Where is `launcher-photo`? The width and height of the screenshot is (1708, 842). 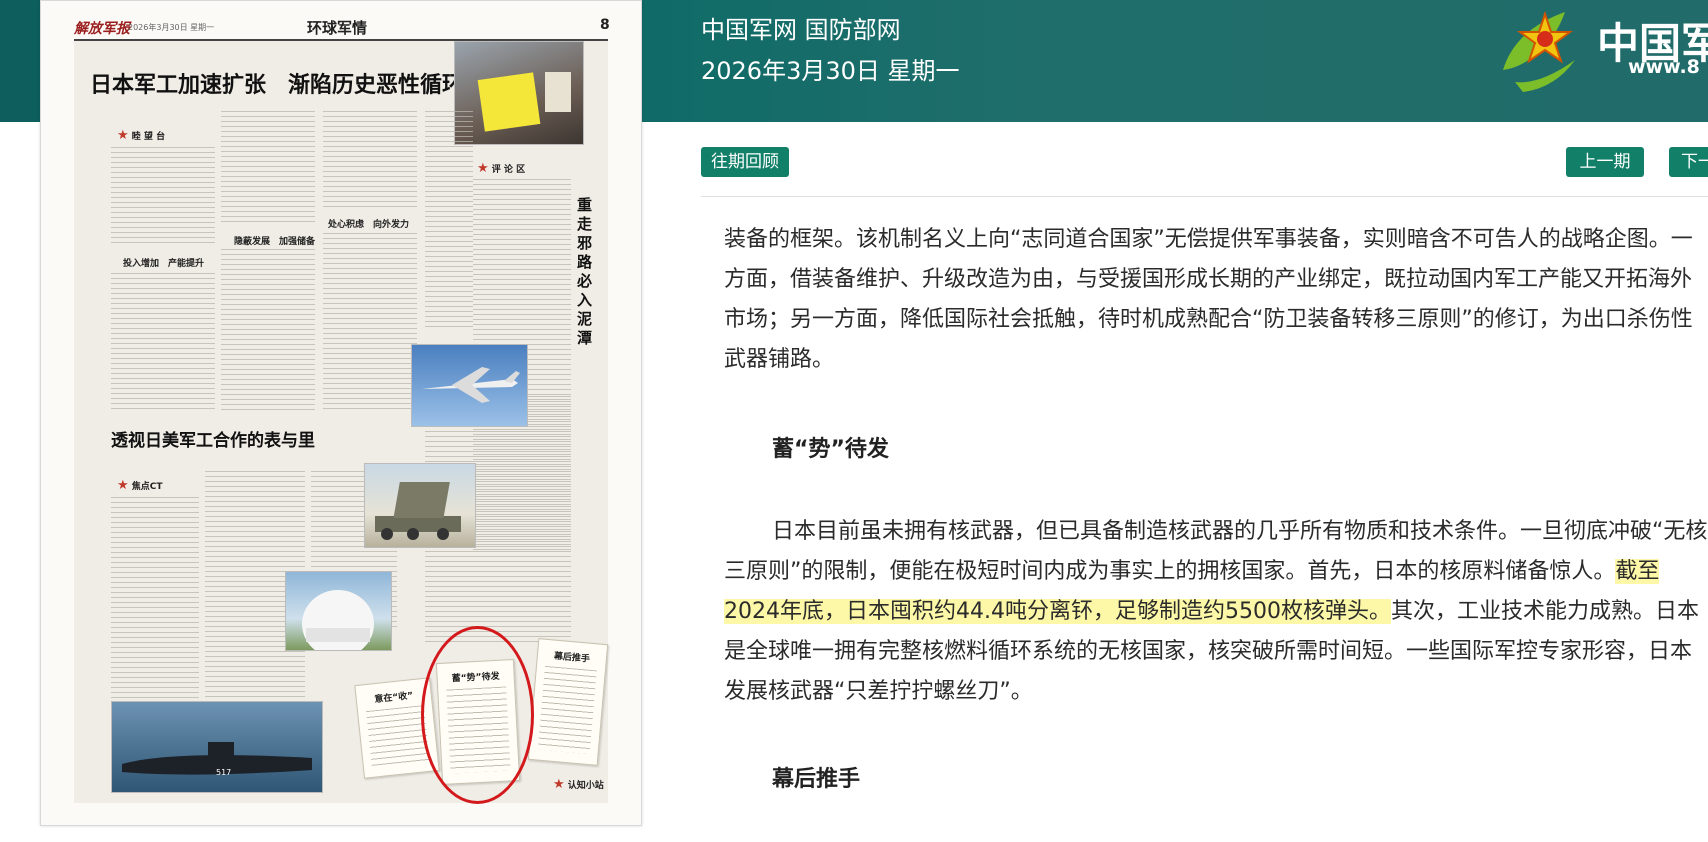
launcher-photo is located at coordinates (420, 505).